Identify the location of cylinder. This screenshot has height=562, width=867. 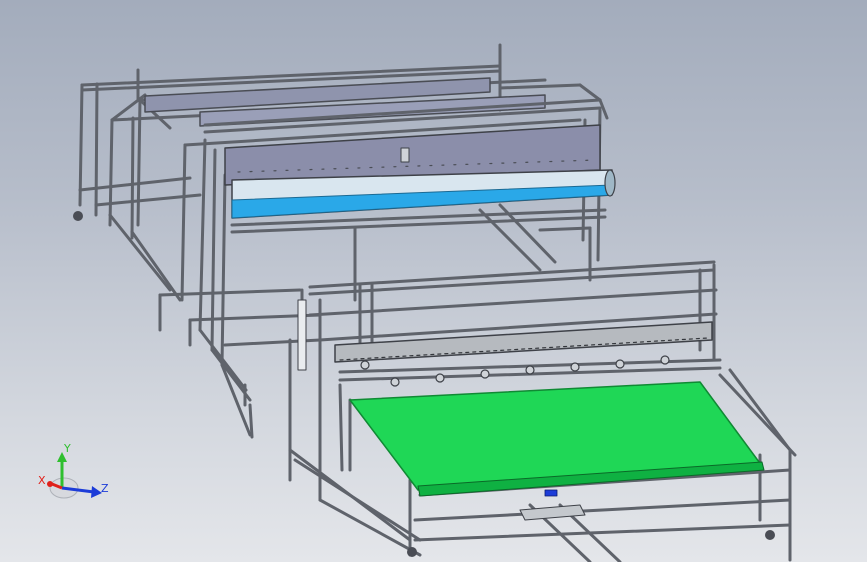
(302, 335).